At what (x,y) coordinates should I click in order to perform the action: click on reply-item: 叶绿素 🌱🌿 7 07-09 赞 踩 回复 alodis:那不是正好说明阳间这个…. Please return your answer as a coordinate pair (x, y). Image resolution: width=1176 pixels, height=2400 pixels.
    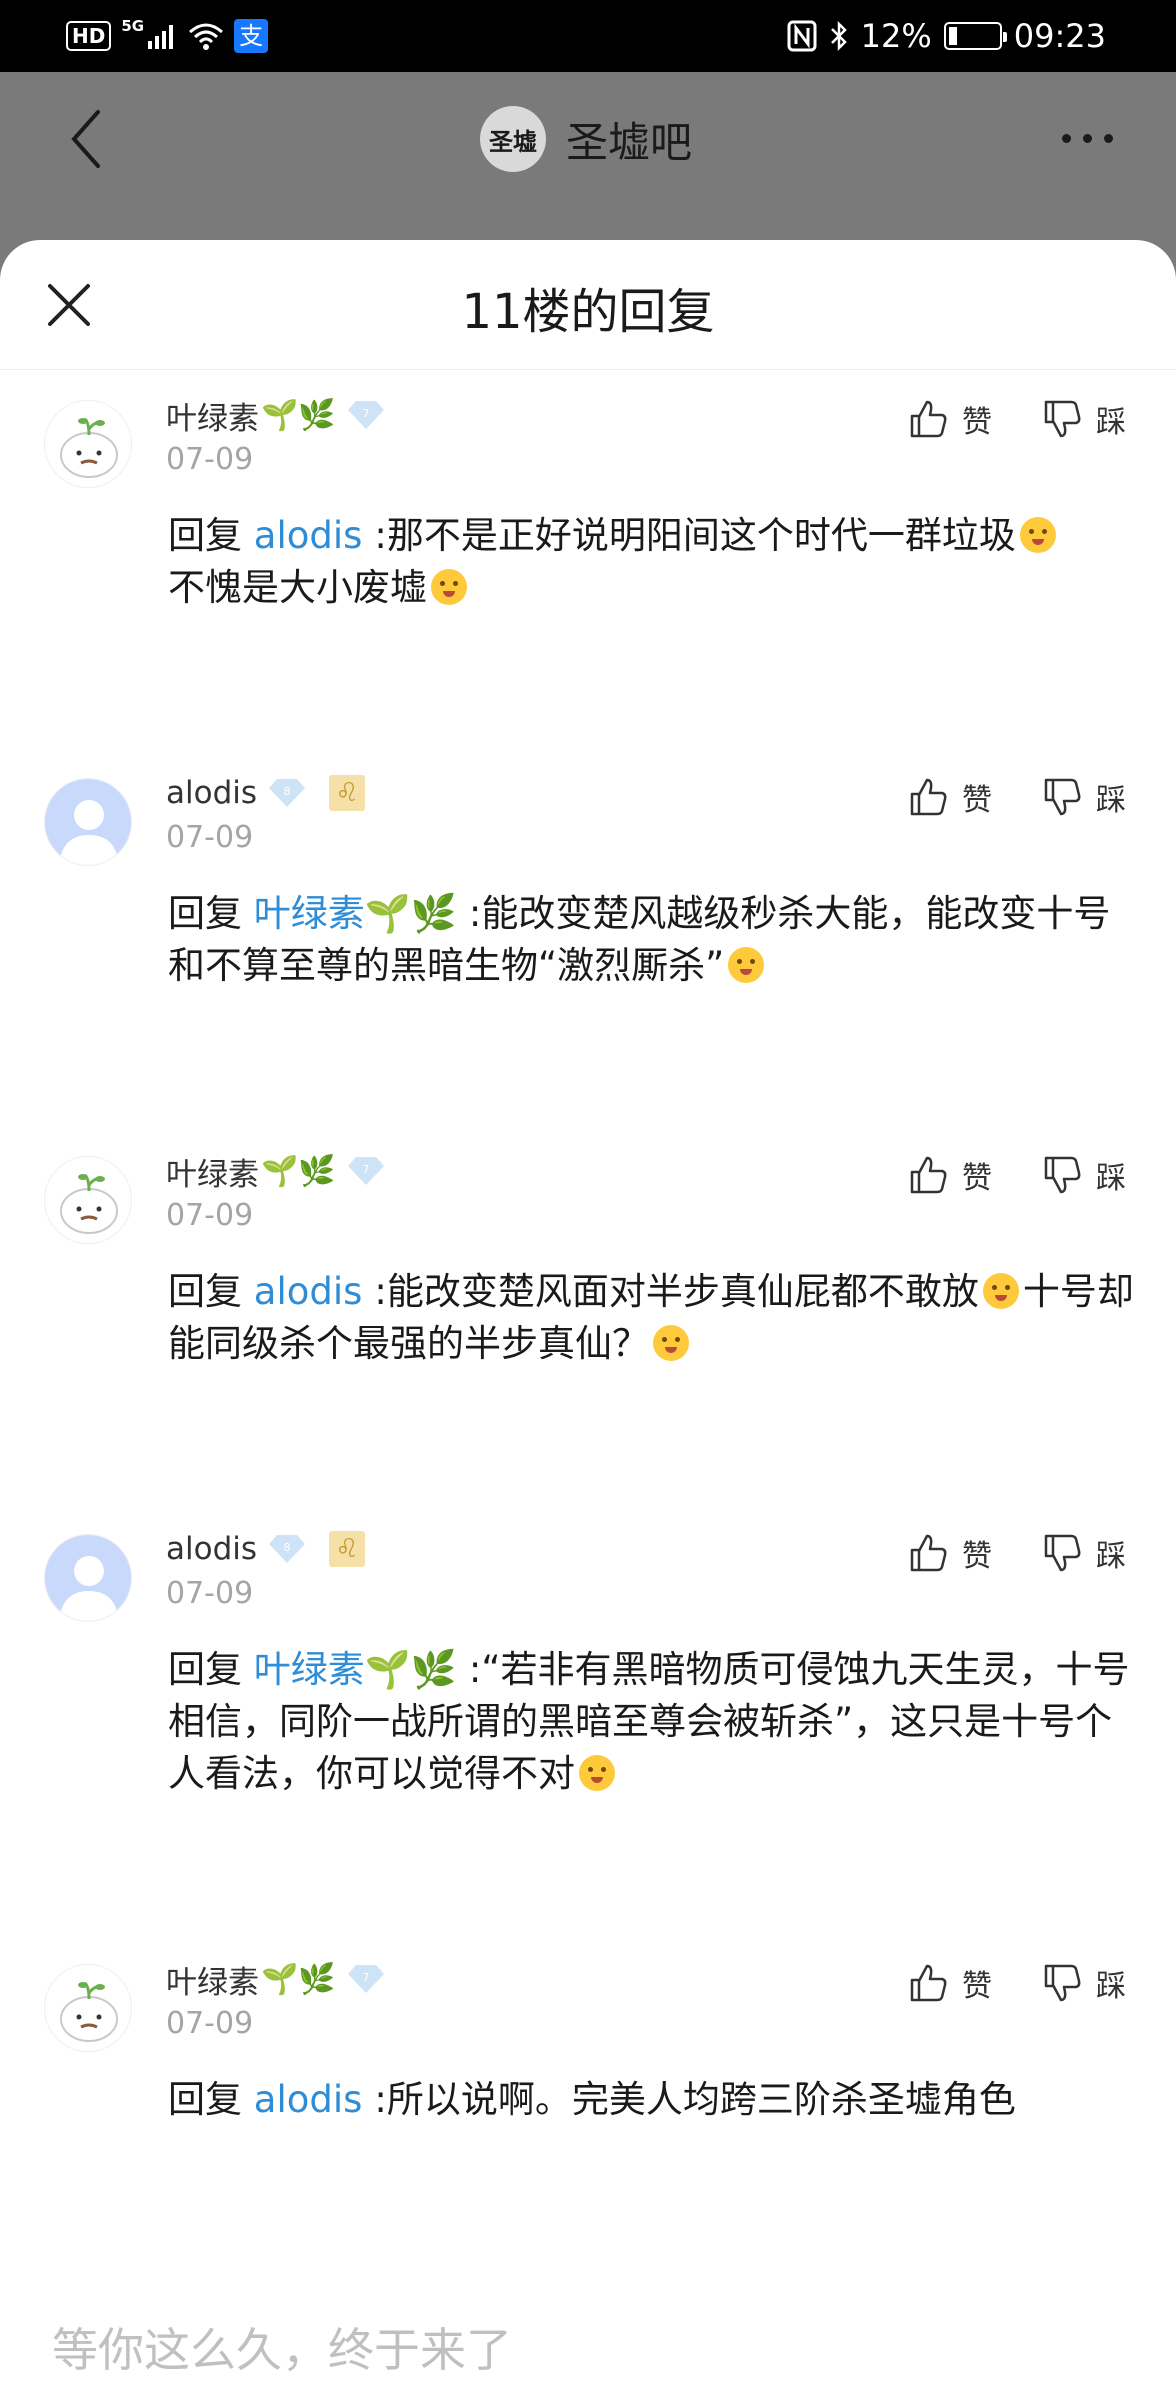
    Looking at the image, I should click on (588, 545).